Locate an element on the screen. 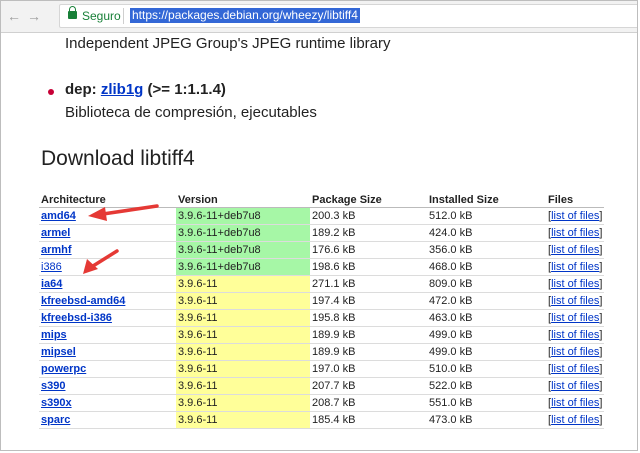 The width and height of the screenshot is (640, 453). back-arrow-icon: ← is located at coordinates (14, 16).